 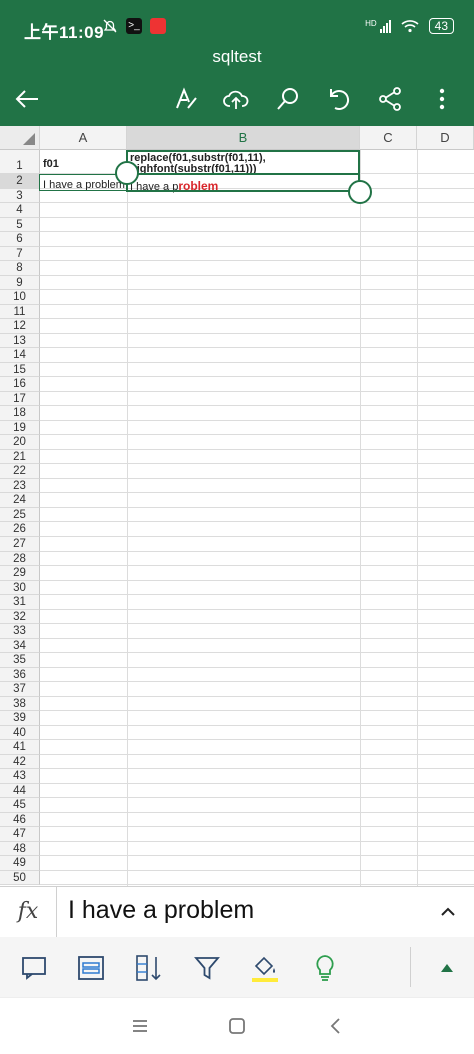 What do you see at coordinates (236, 99) in the screenshot?
I see `cloud-upload-icon` at bounding box center [236, 99].